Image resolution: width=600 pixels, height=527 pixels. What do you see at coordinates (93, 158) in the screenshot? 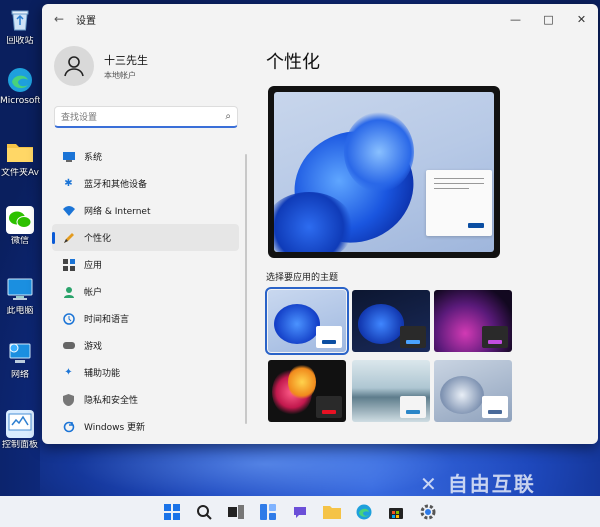
I see `sidebar-item-label: 系统` at bounding box center [93, 158].